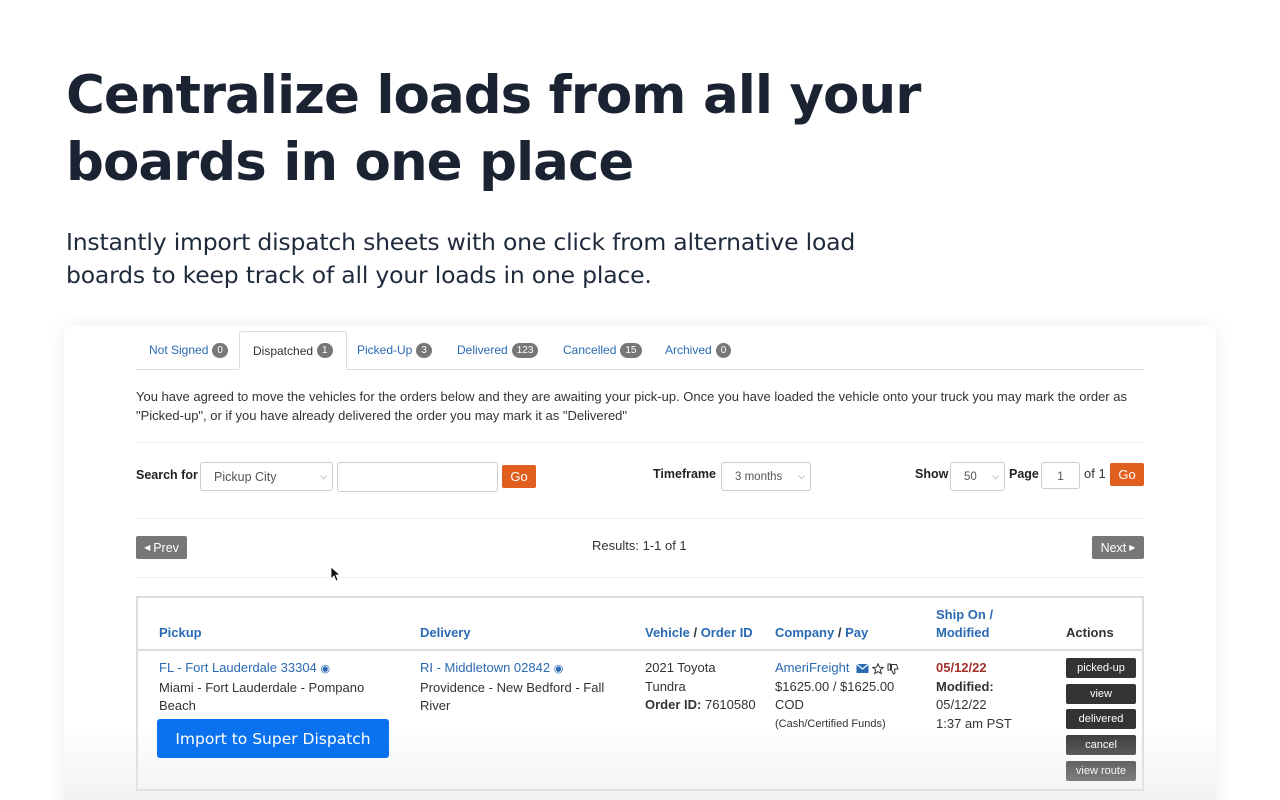 The image size is (1280, 800). What do you see at coordinates (730, 704) in the screenshot?
I see `order-id-value: 7610580` at bounding box center [730, 704].